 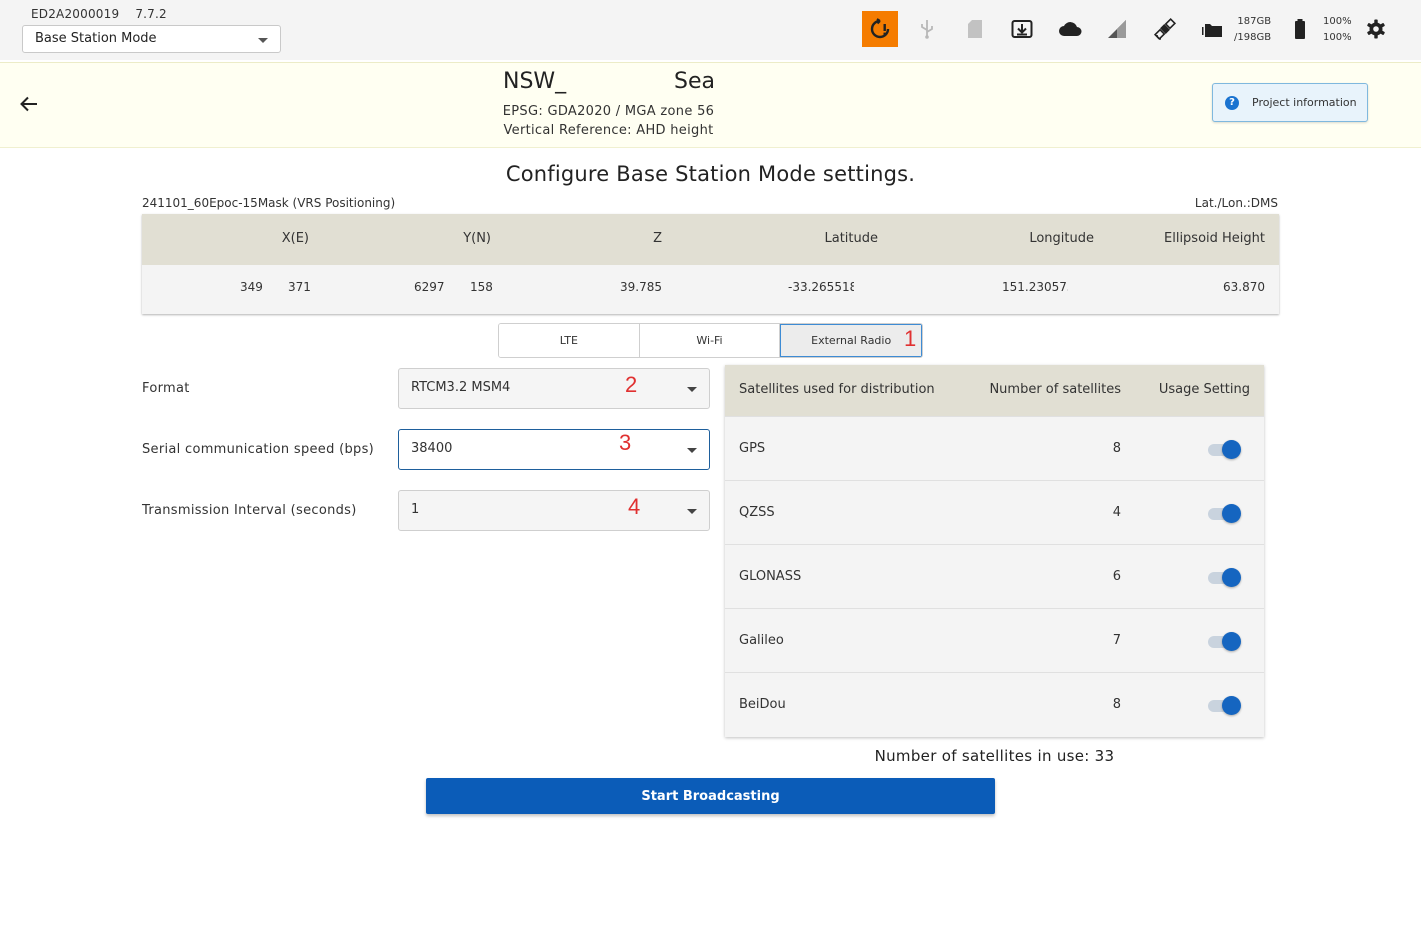 What do you see at coordinates (851, 238) in the screenshot?
I see `header-latitude: Latitude` at bounding box center [851, 238].